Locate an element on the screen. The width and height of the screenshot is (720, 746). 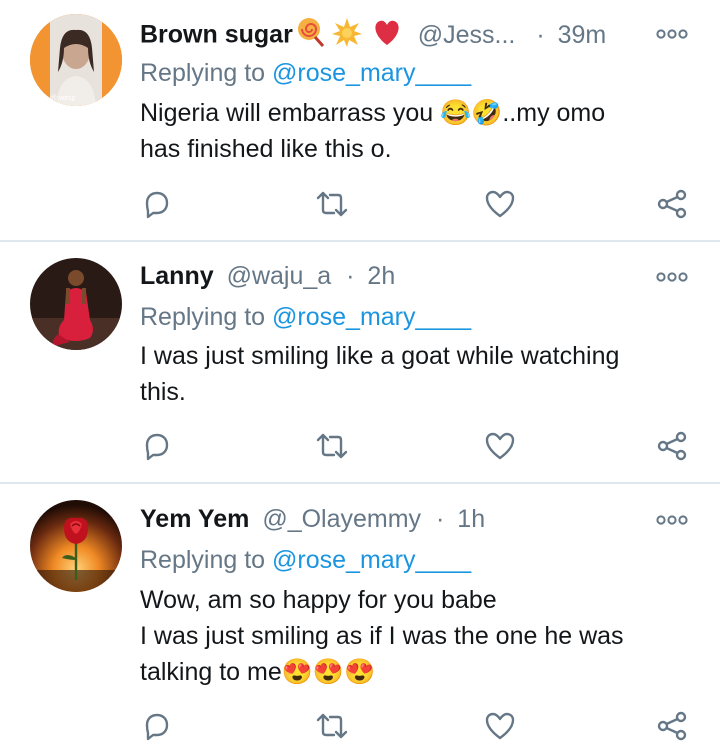
display-name: Lanny is located at coordinates (177, 276).